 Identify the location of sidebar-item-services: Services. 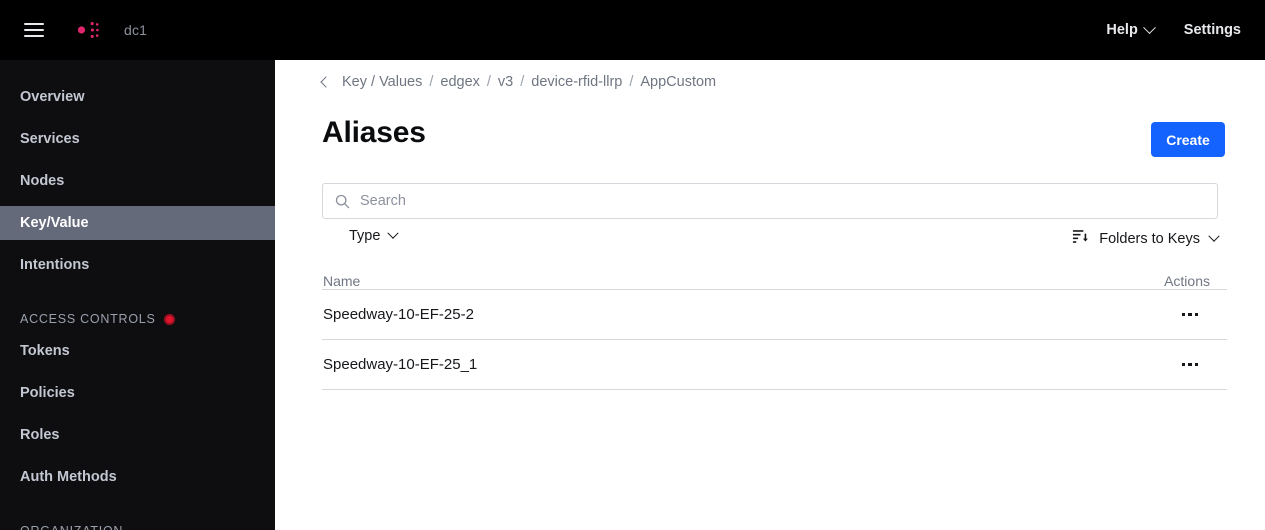
(137, 139).